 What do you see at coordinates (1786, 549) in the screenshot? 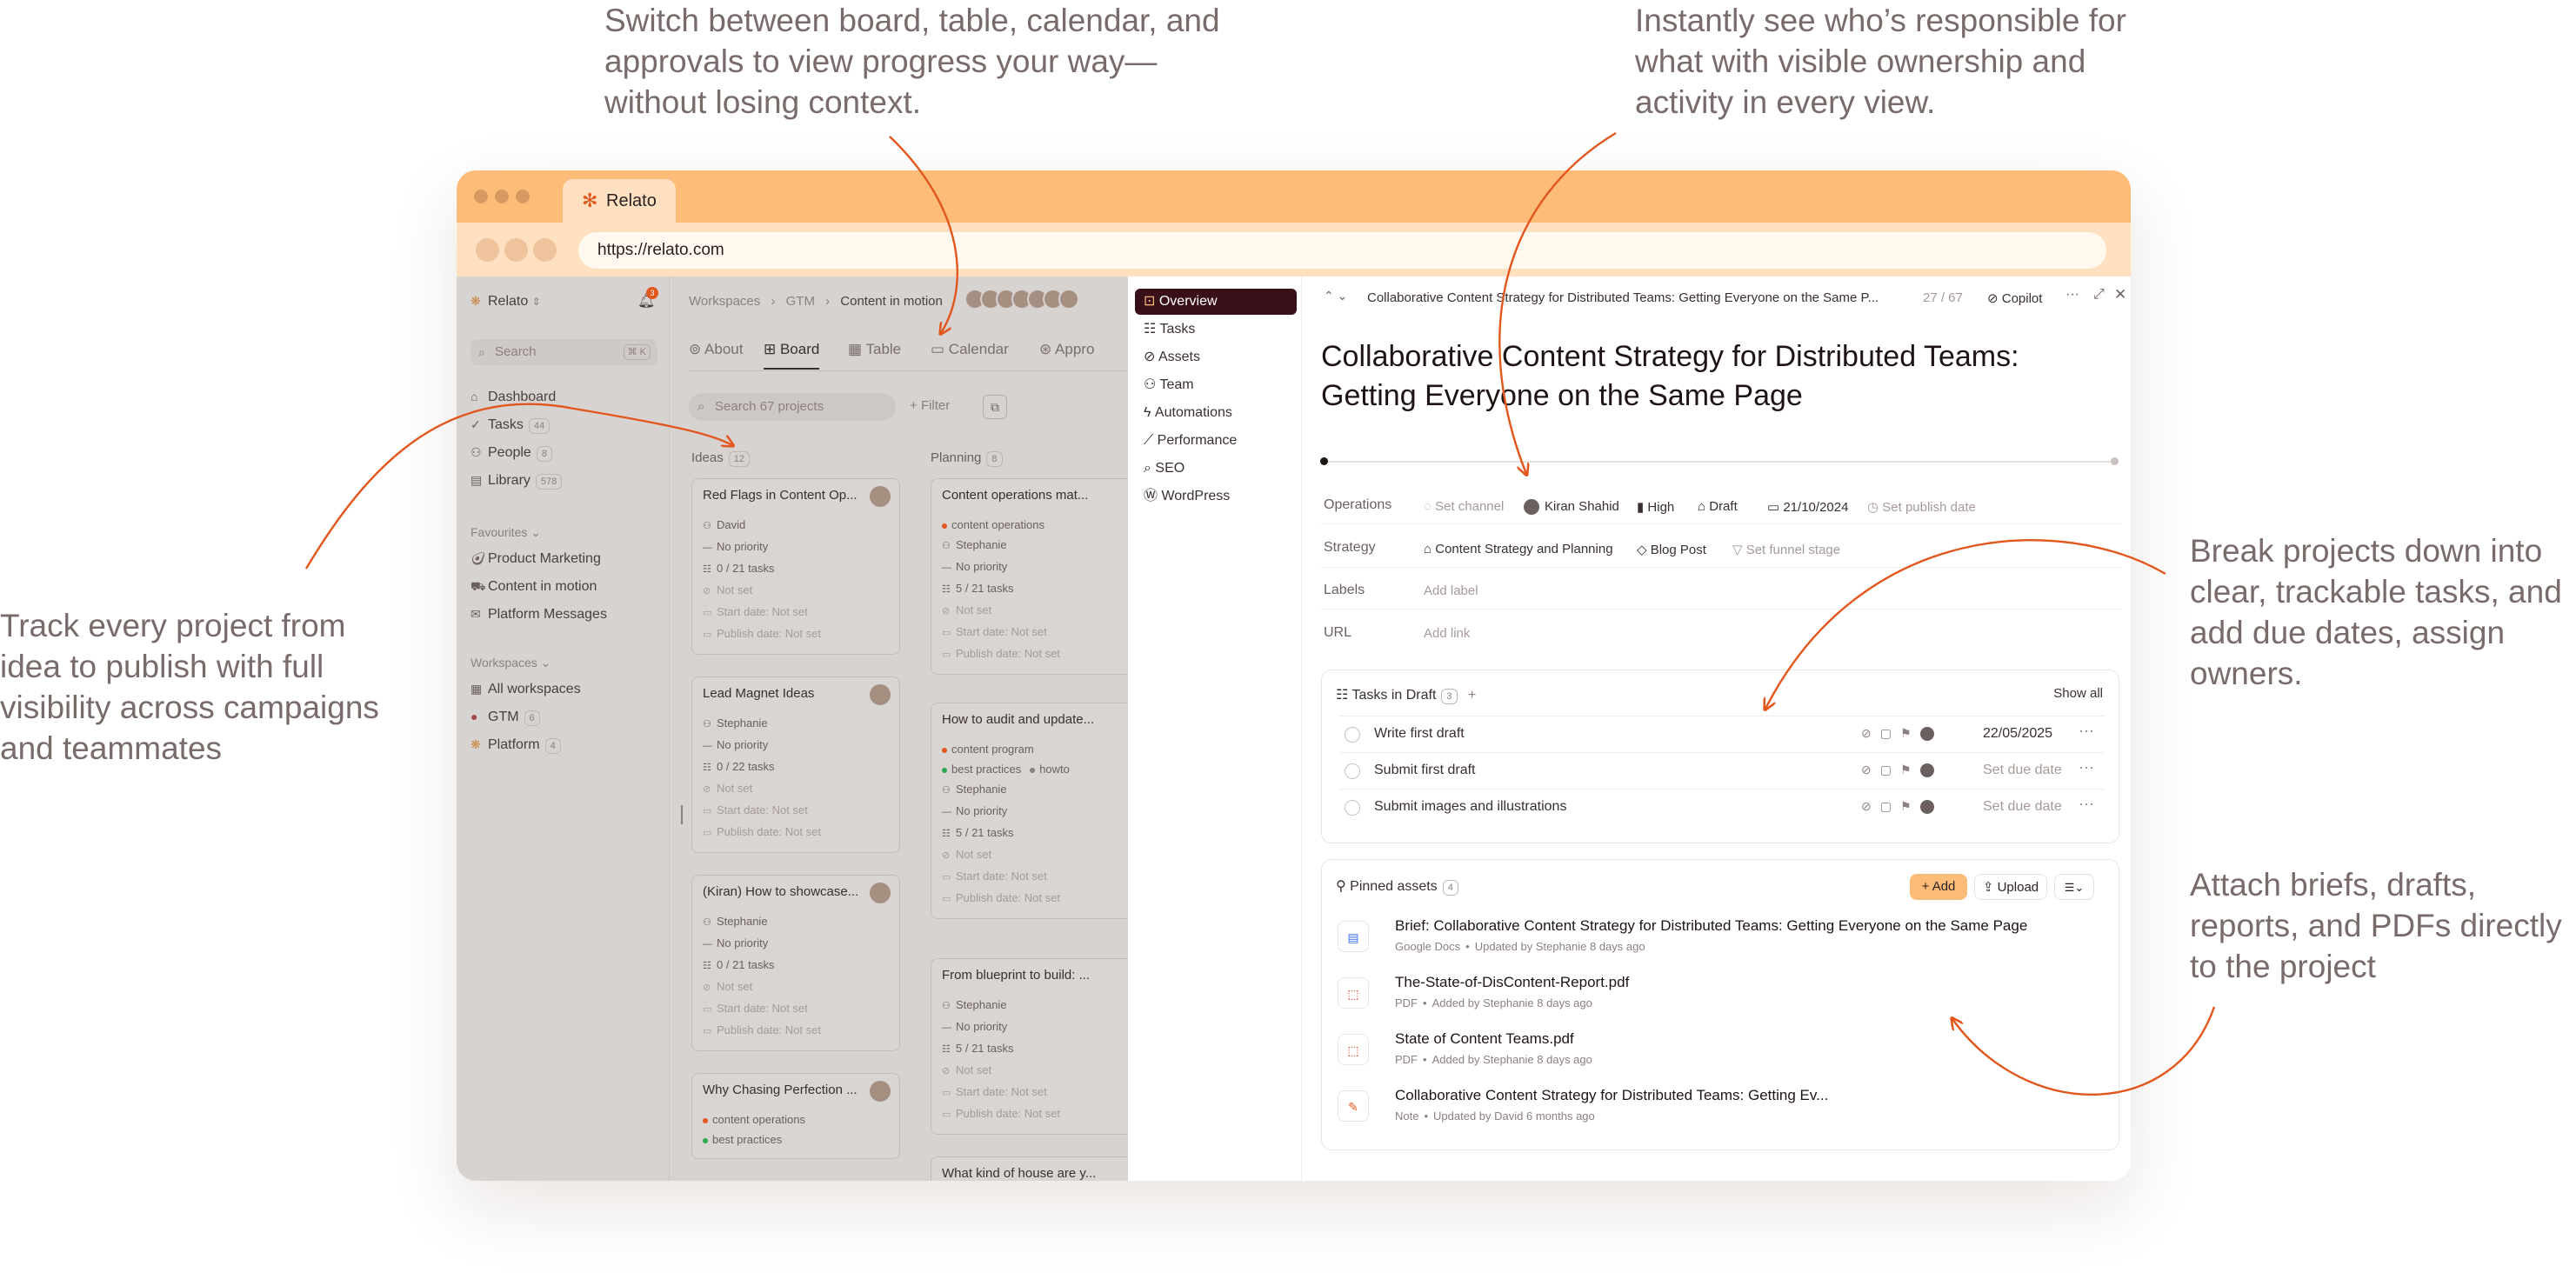
I see `set-funnel-stage: ▽ Set funnel stage` at bounding box center [1786, 549].